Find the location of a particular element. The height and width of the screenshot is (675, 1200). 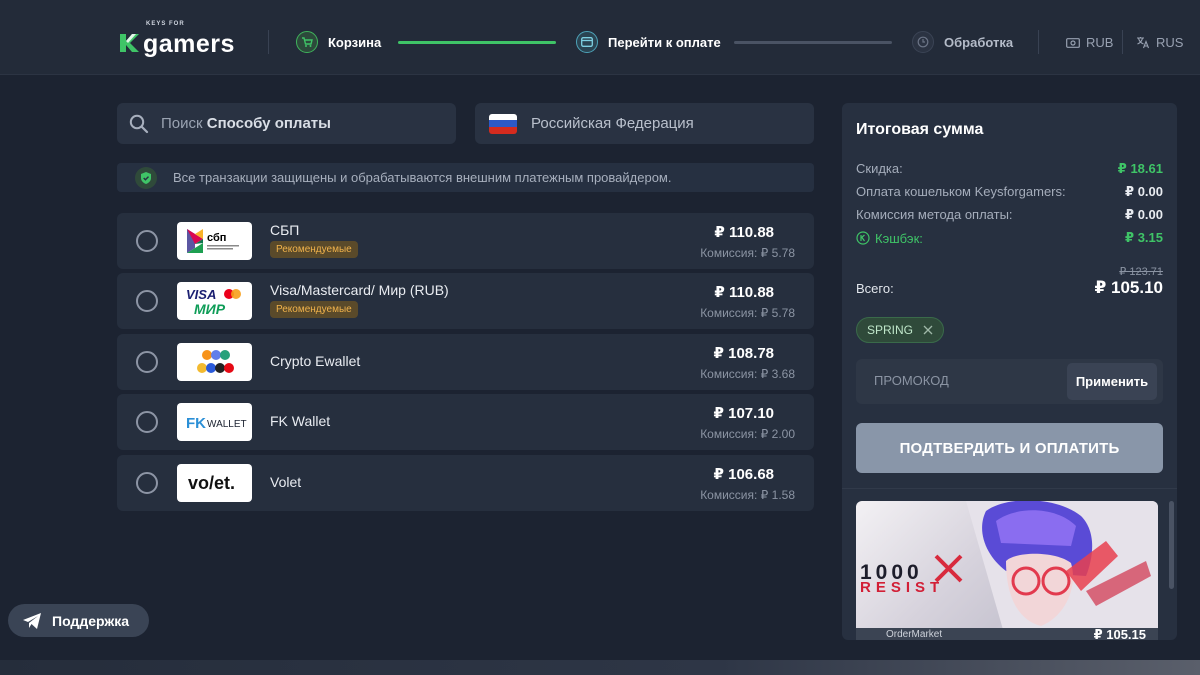

game-title-line2: RESIST is located at coordinates (902, 587).